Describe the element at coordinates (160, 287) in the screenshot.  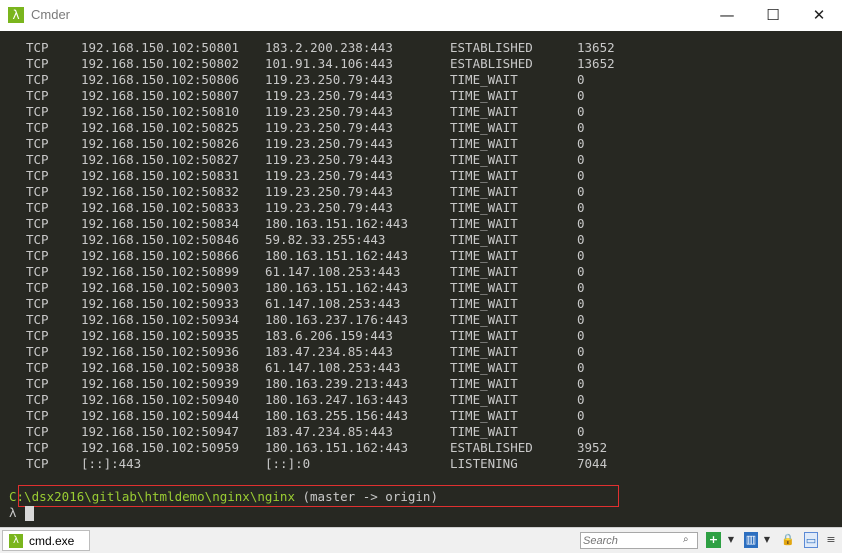
I see `local-address-cell: 192.168.150.102:50903` at that location.